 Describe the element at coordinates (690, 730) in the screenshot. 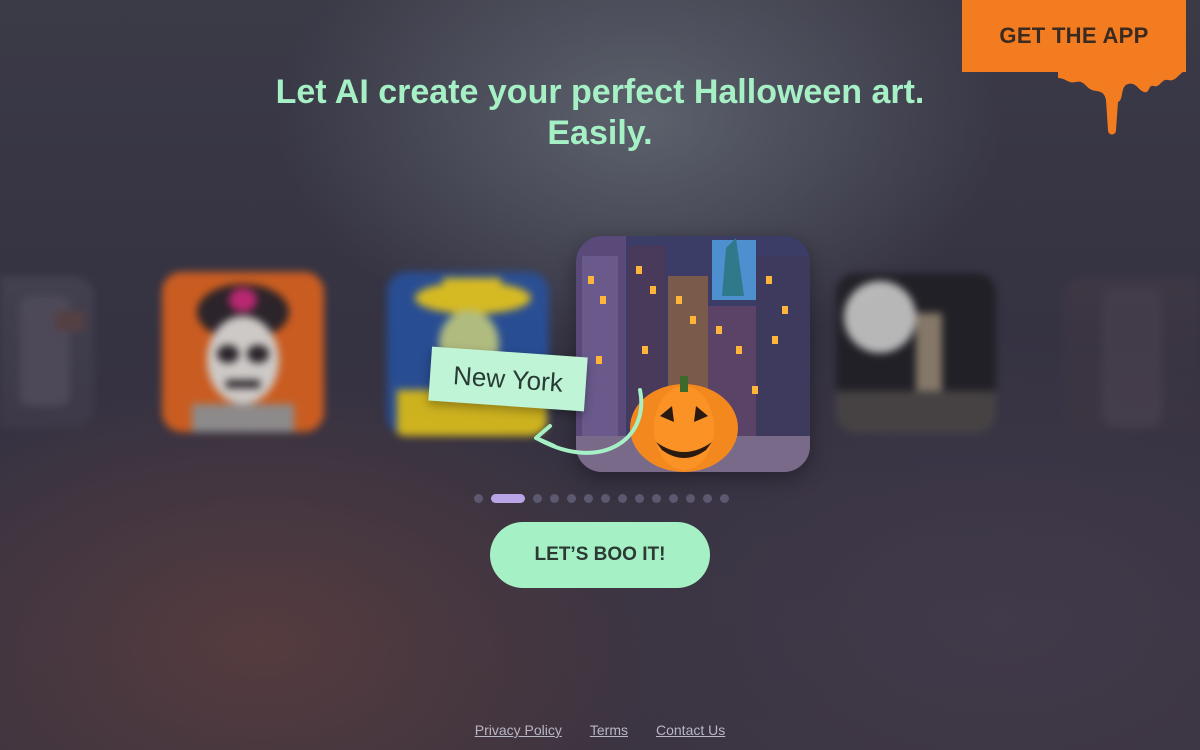

I see `contact-us-link: Contact Us` at that location.